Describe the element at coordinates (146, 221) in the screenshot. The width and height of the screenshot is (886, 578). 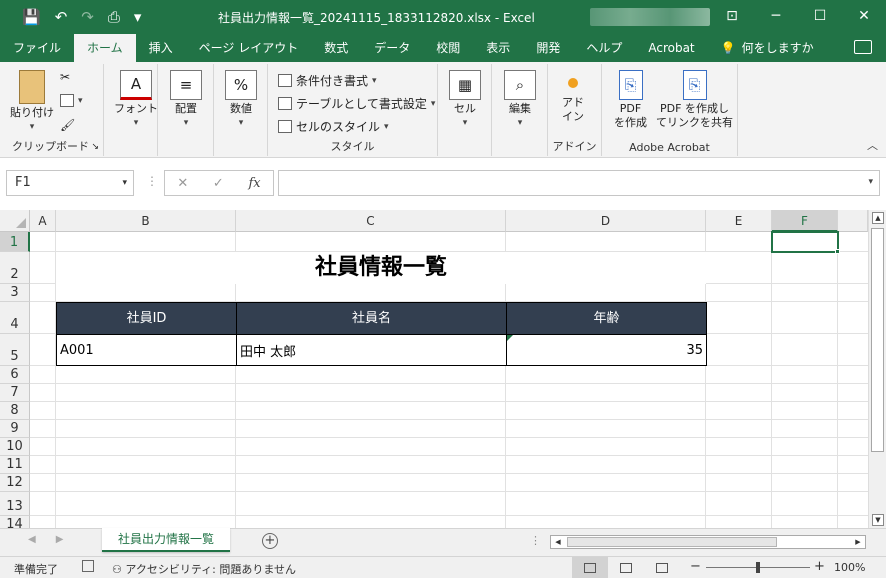
I see `column-header-b: B` at that location.